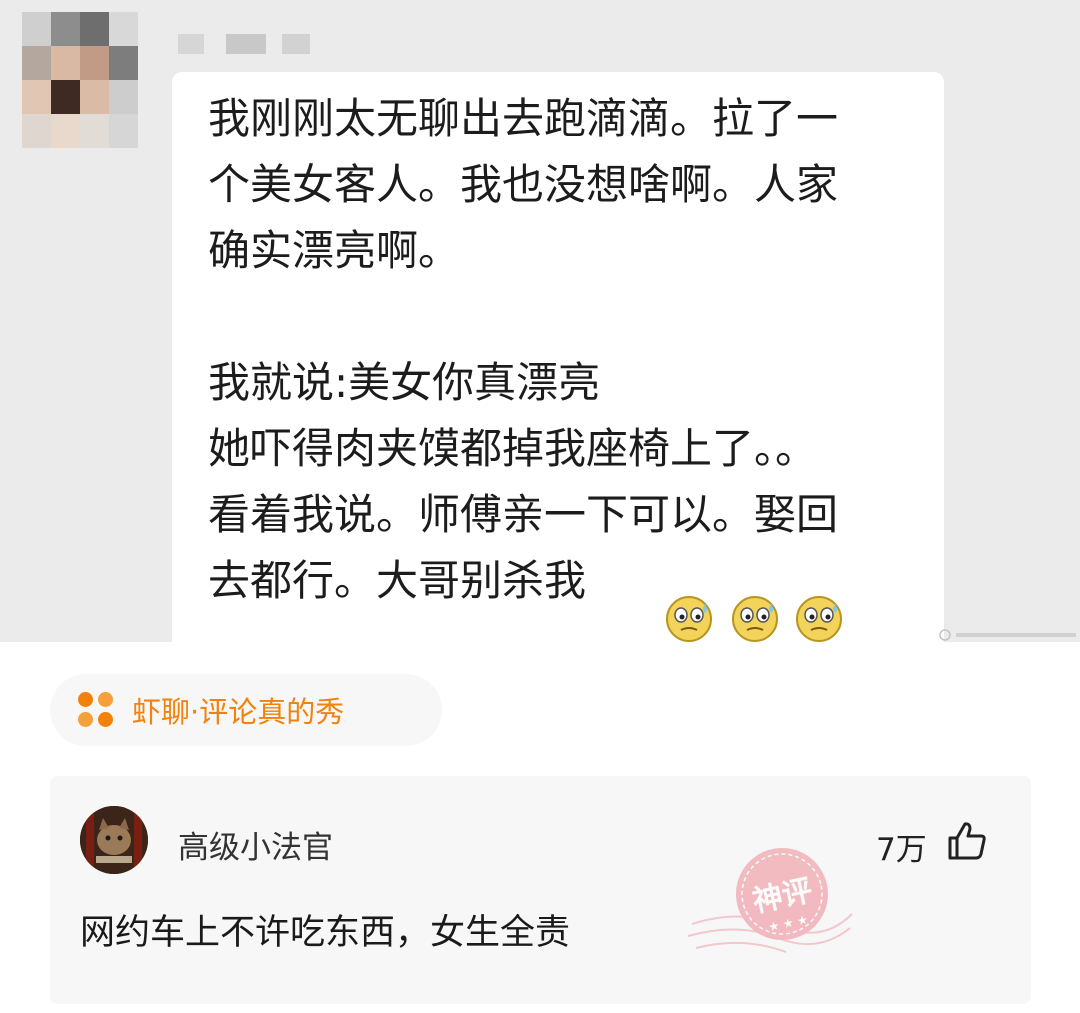  Describe the element at coordinates (80, 80) in the screenshot. I see `blurred-avatar` at that location.